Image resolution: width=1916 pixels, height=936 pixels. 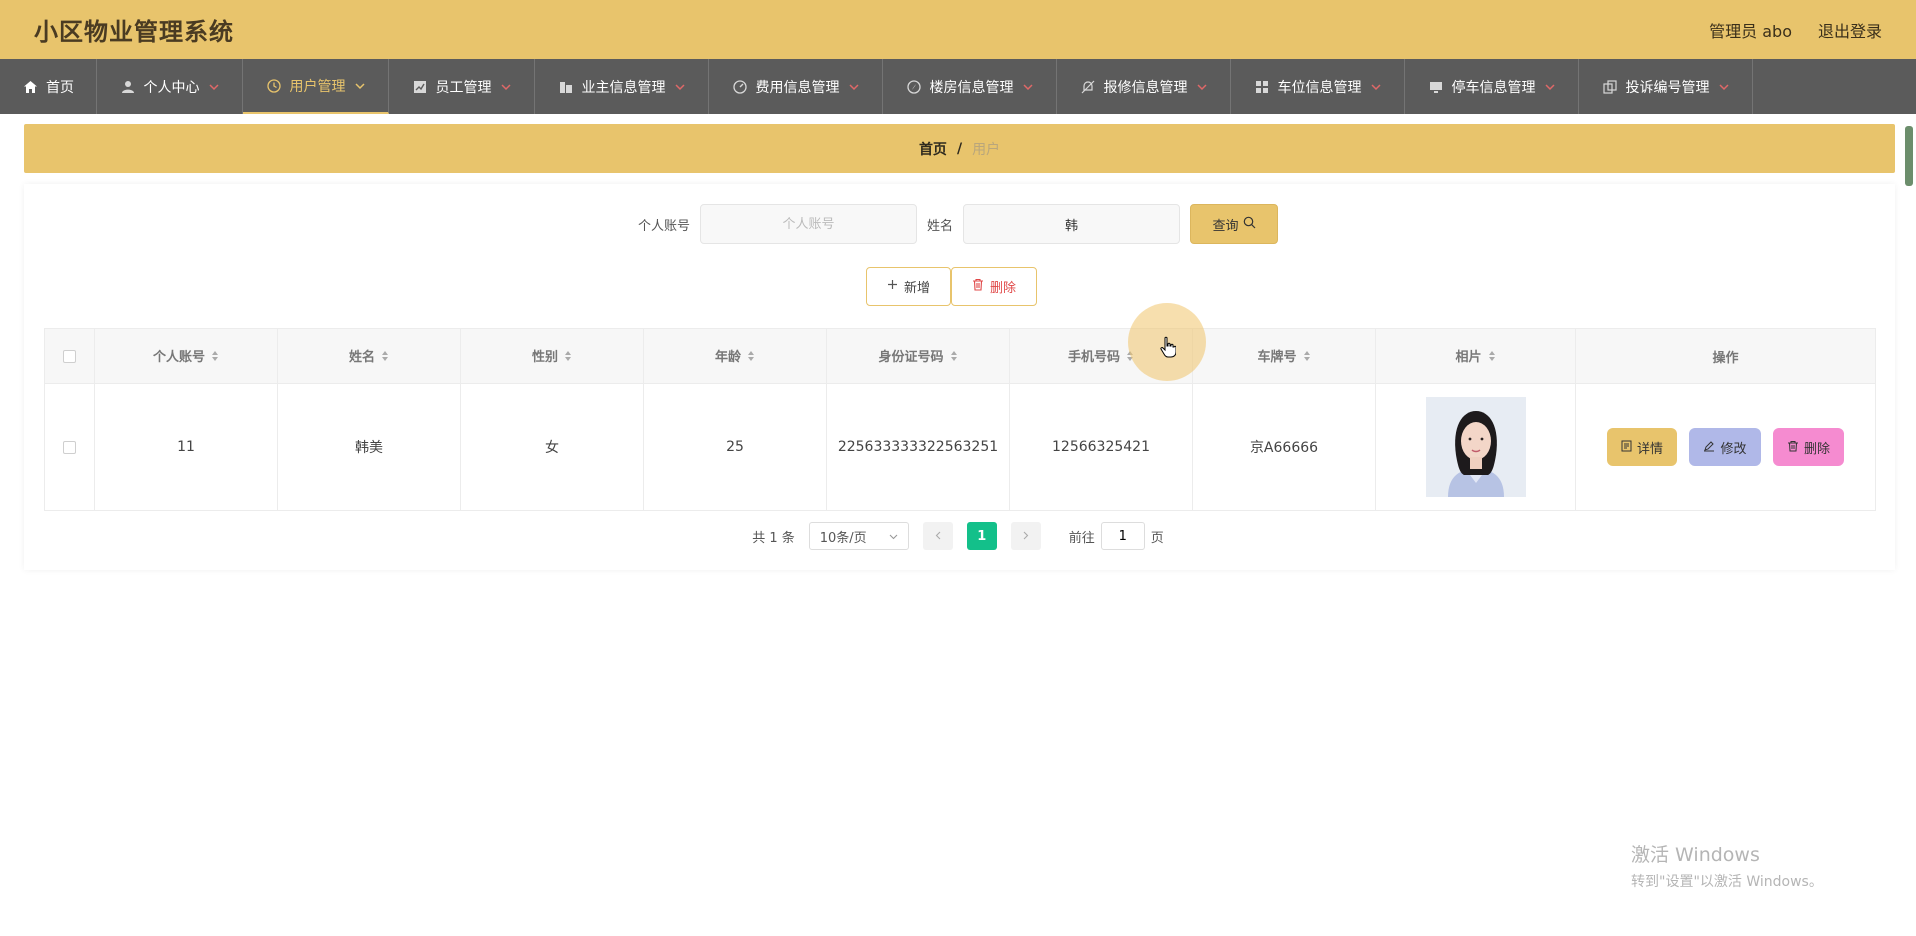 What do you see at coordinates (892, 286) in the screenshot?
I see `plus-icon` at bounding box center [892, 286].